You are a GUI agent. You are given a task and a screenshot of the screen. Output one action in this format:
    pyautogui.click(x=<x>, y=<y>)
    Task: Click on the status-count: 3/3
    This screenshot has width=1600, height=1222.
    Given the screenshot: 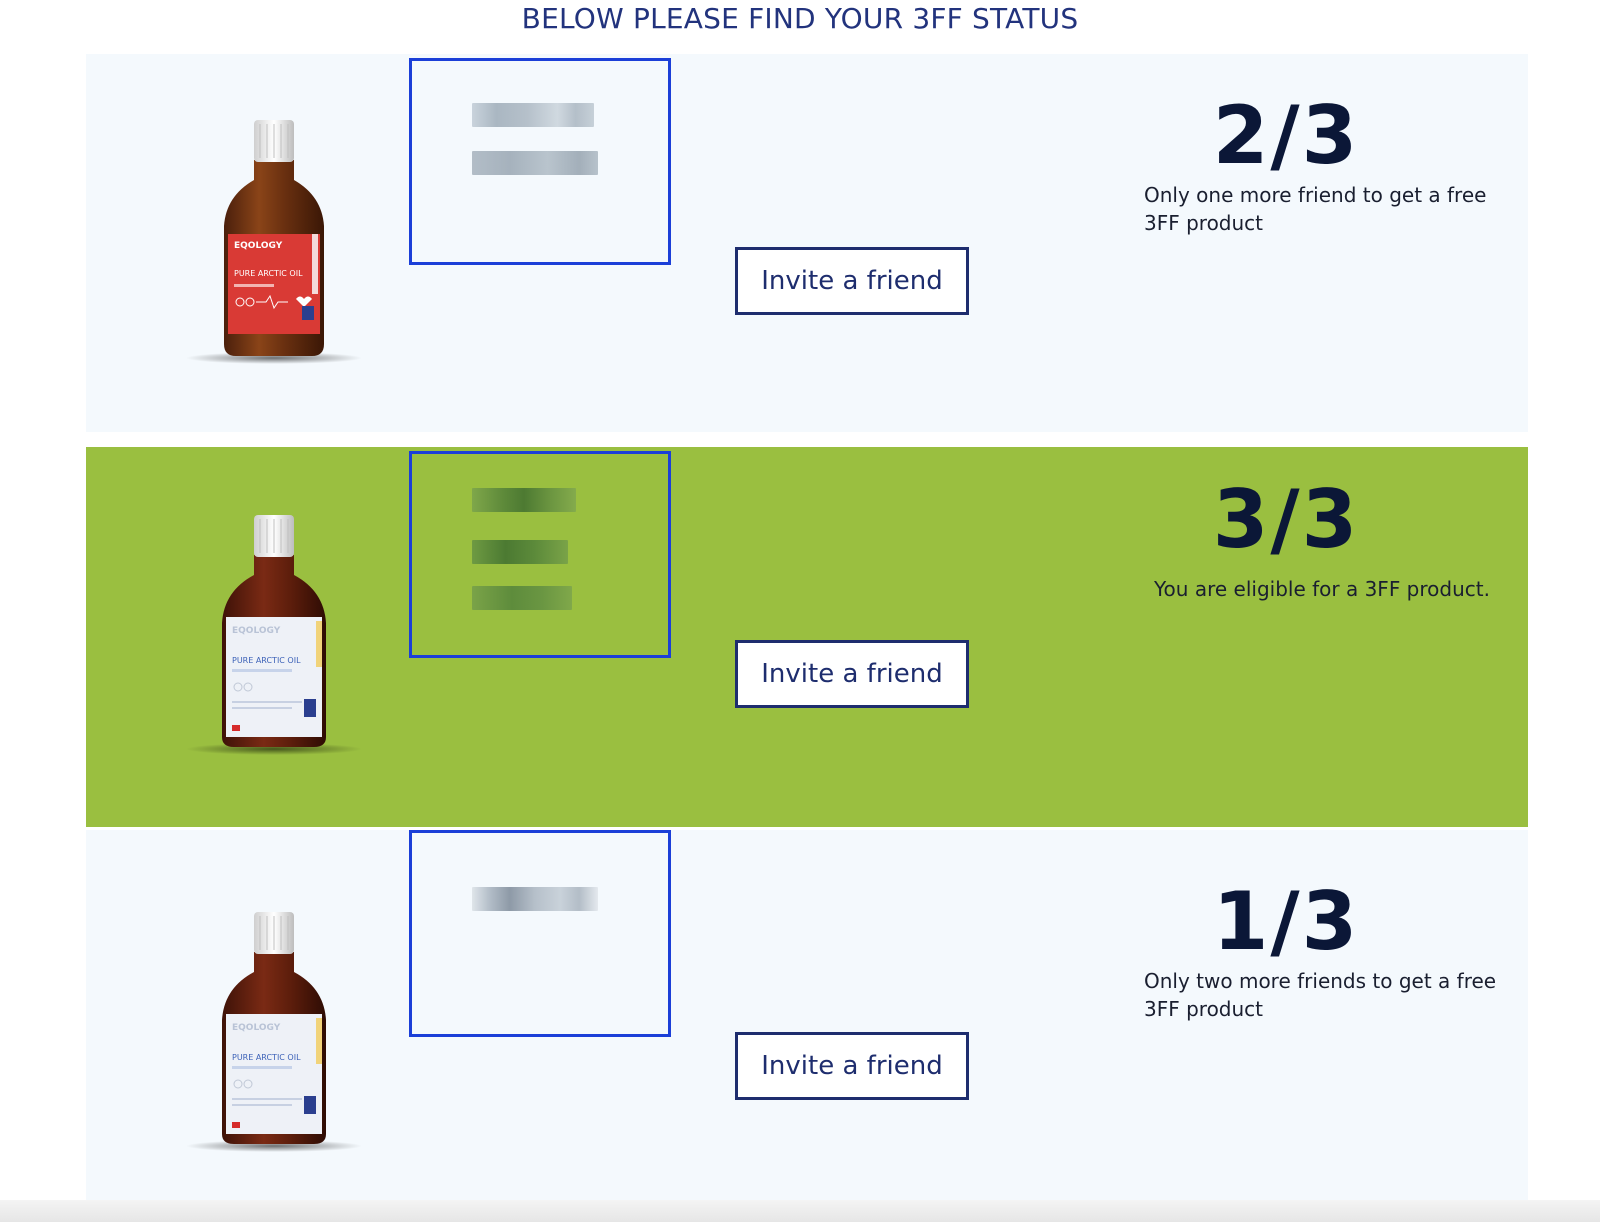 What is the action you would take?
    pyautogui.click(x=1286, y=519)
    